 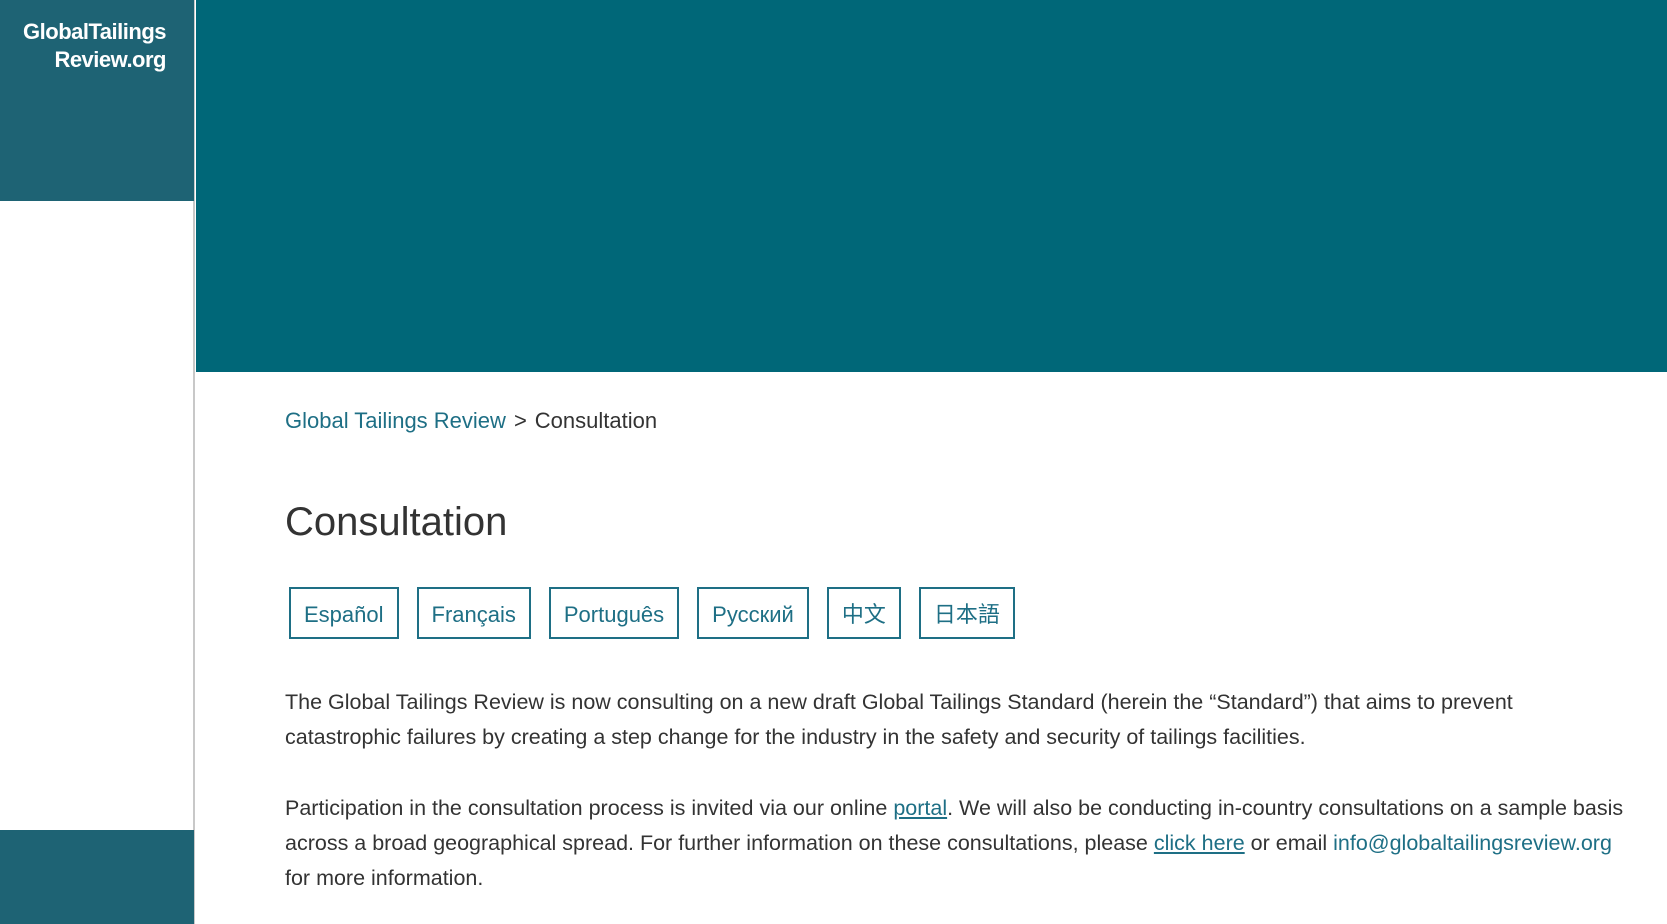 What do you see at coordinates (384, 878) in the screenshot?
I see `participation-text-4: for more information.` at bounding box center [384, 878].